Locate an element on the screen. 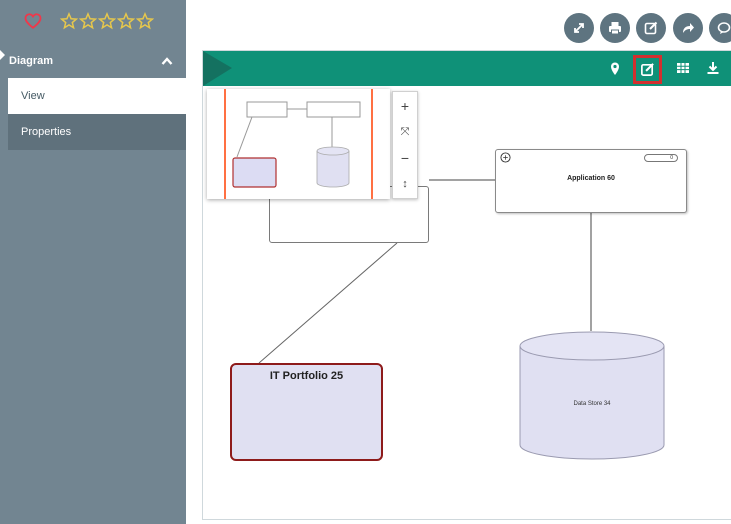 The image size is (731, 524). edit-button is located at coordinates (651, 28).